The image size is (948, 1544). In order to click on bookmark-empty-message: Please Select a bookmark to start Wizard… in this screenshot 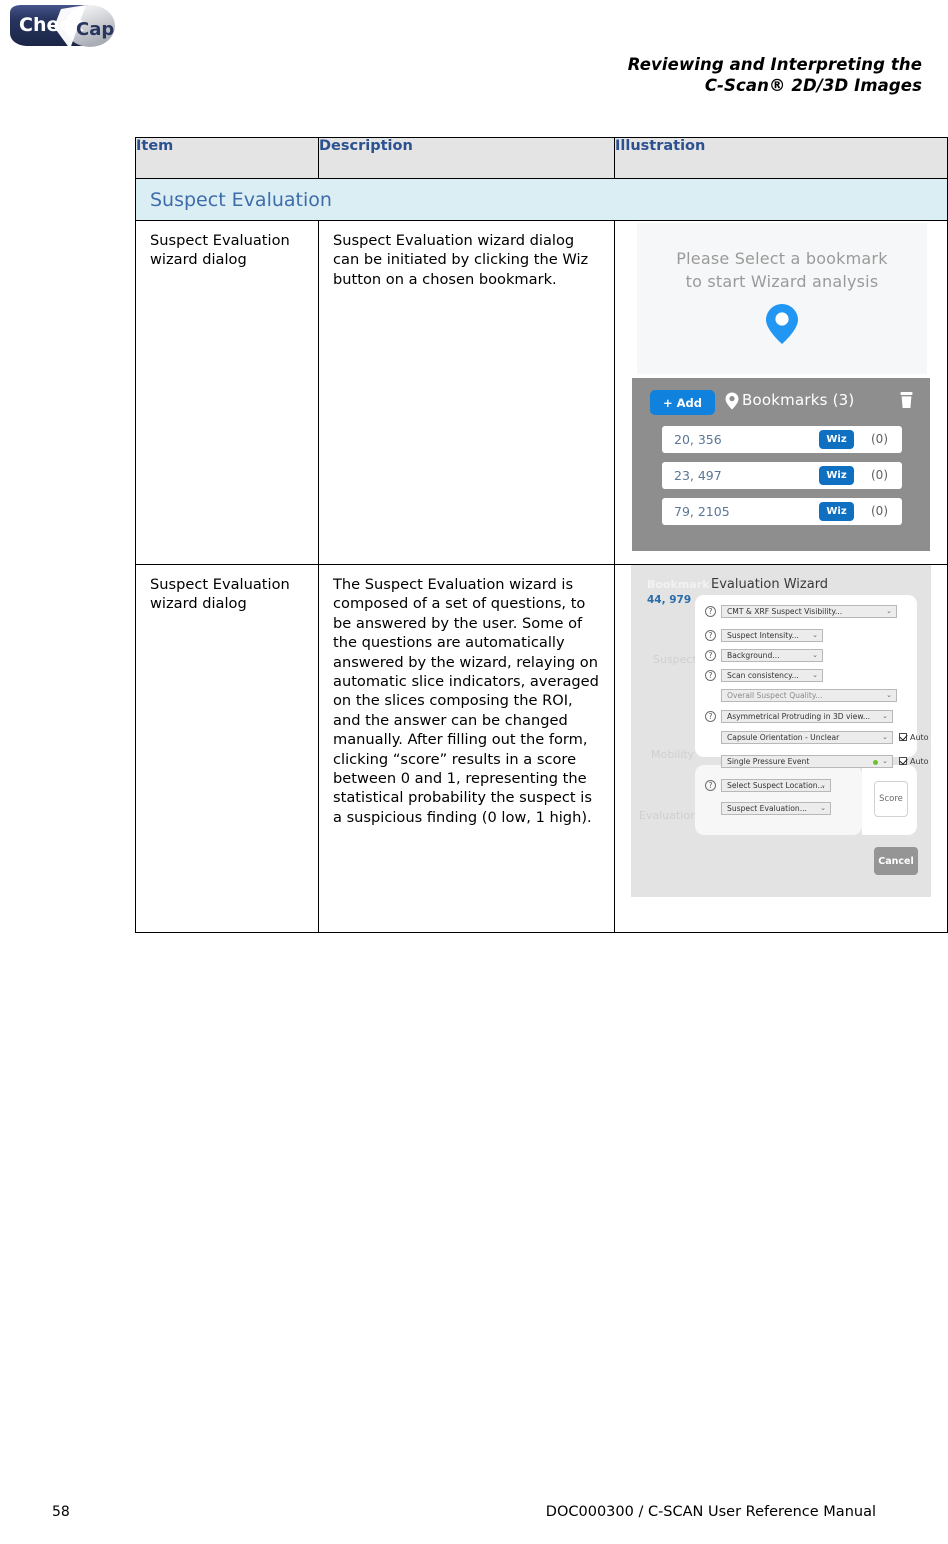, I will do `click(782, 270)`.